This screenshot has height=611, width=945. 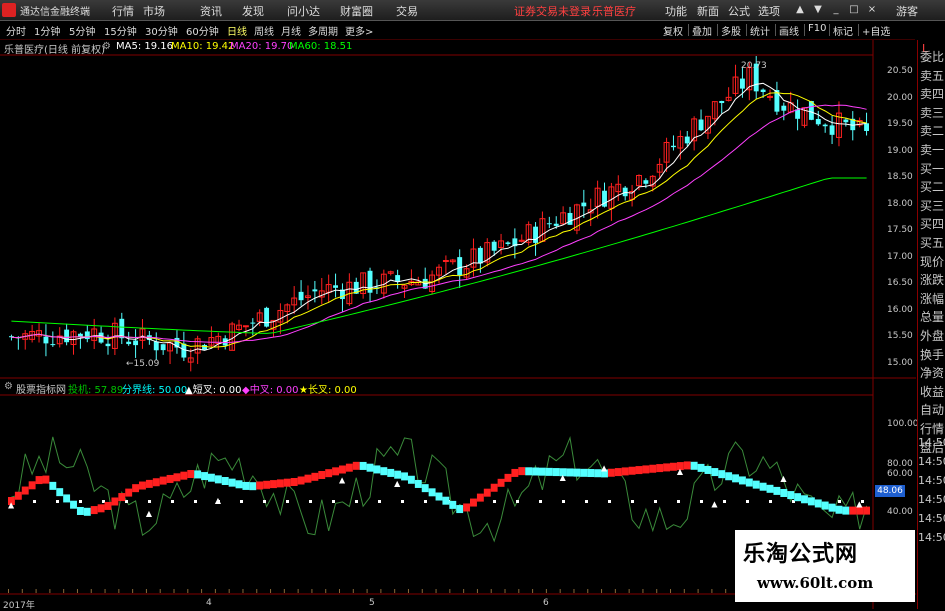 I want to click on low-price-value: 15.09, so click(x=147, y=364).